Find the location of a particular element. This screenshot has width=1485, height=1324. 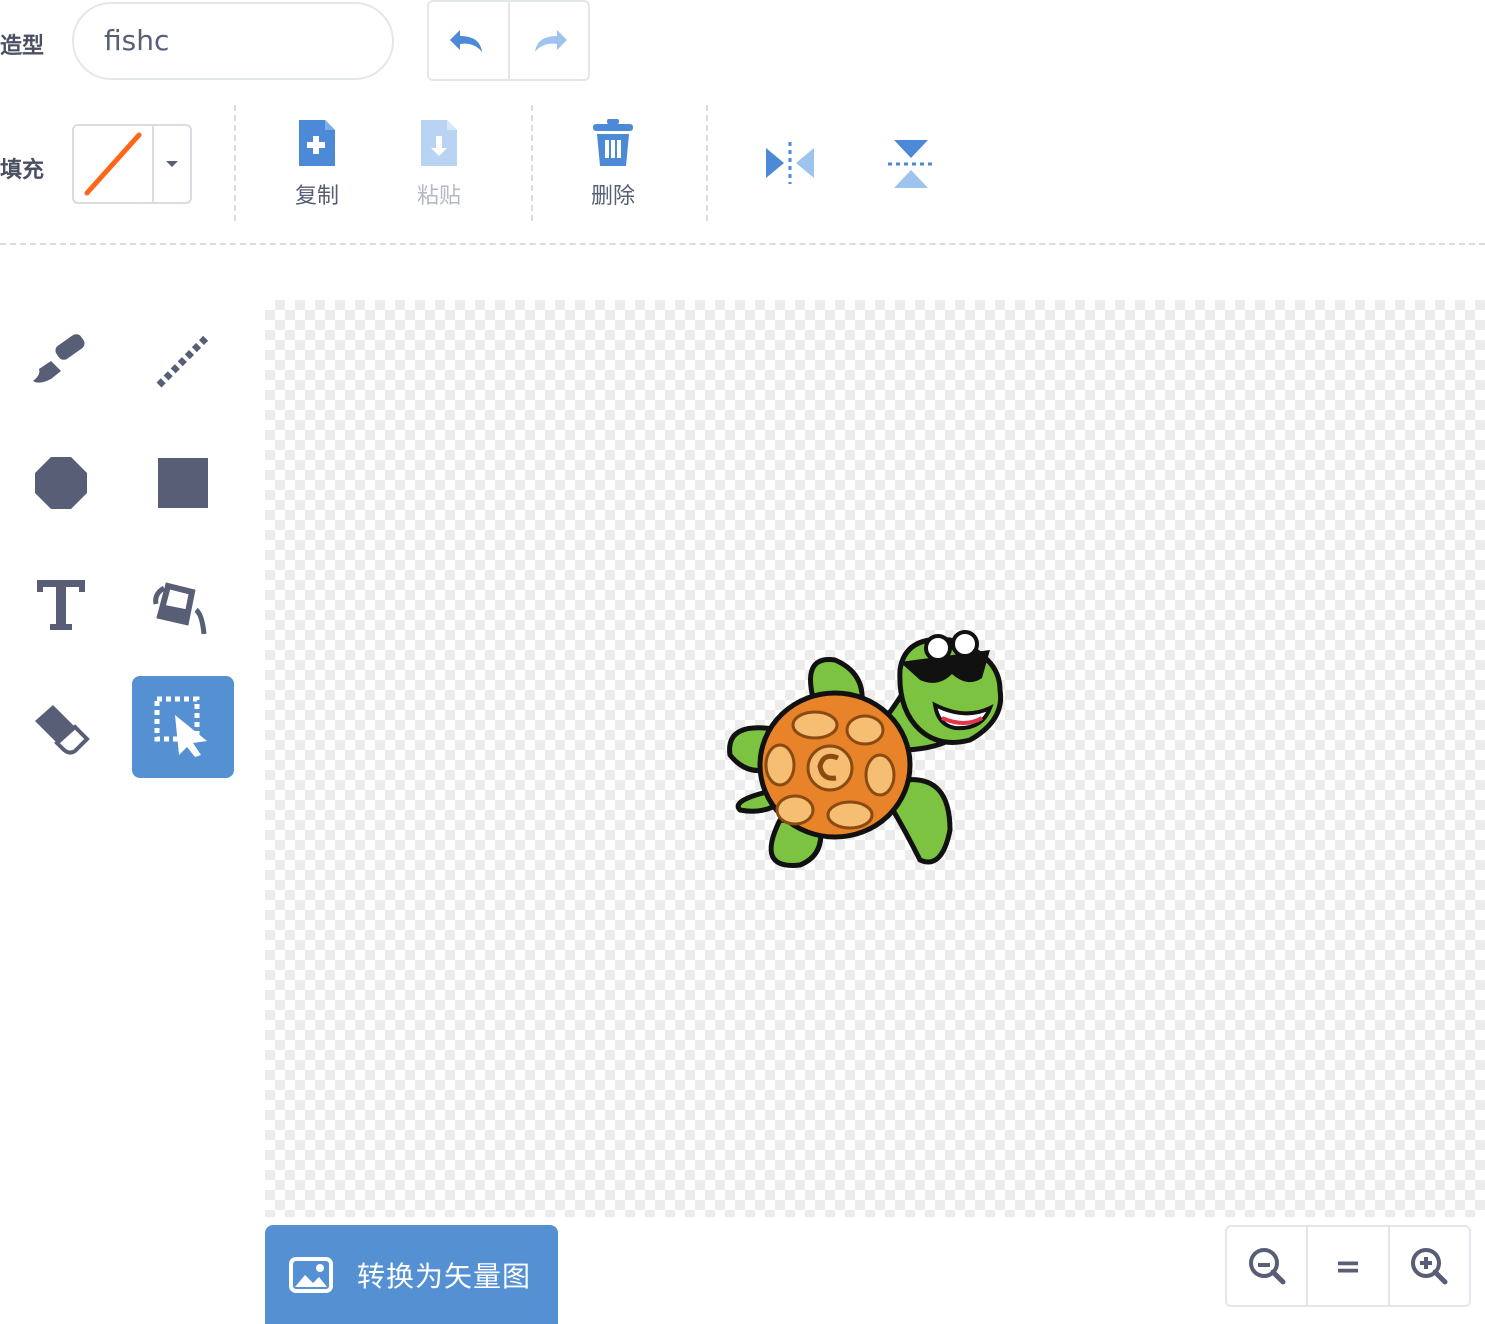

flip-vertical-icon is located at coordinates (911, 164).